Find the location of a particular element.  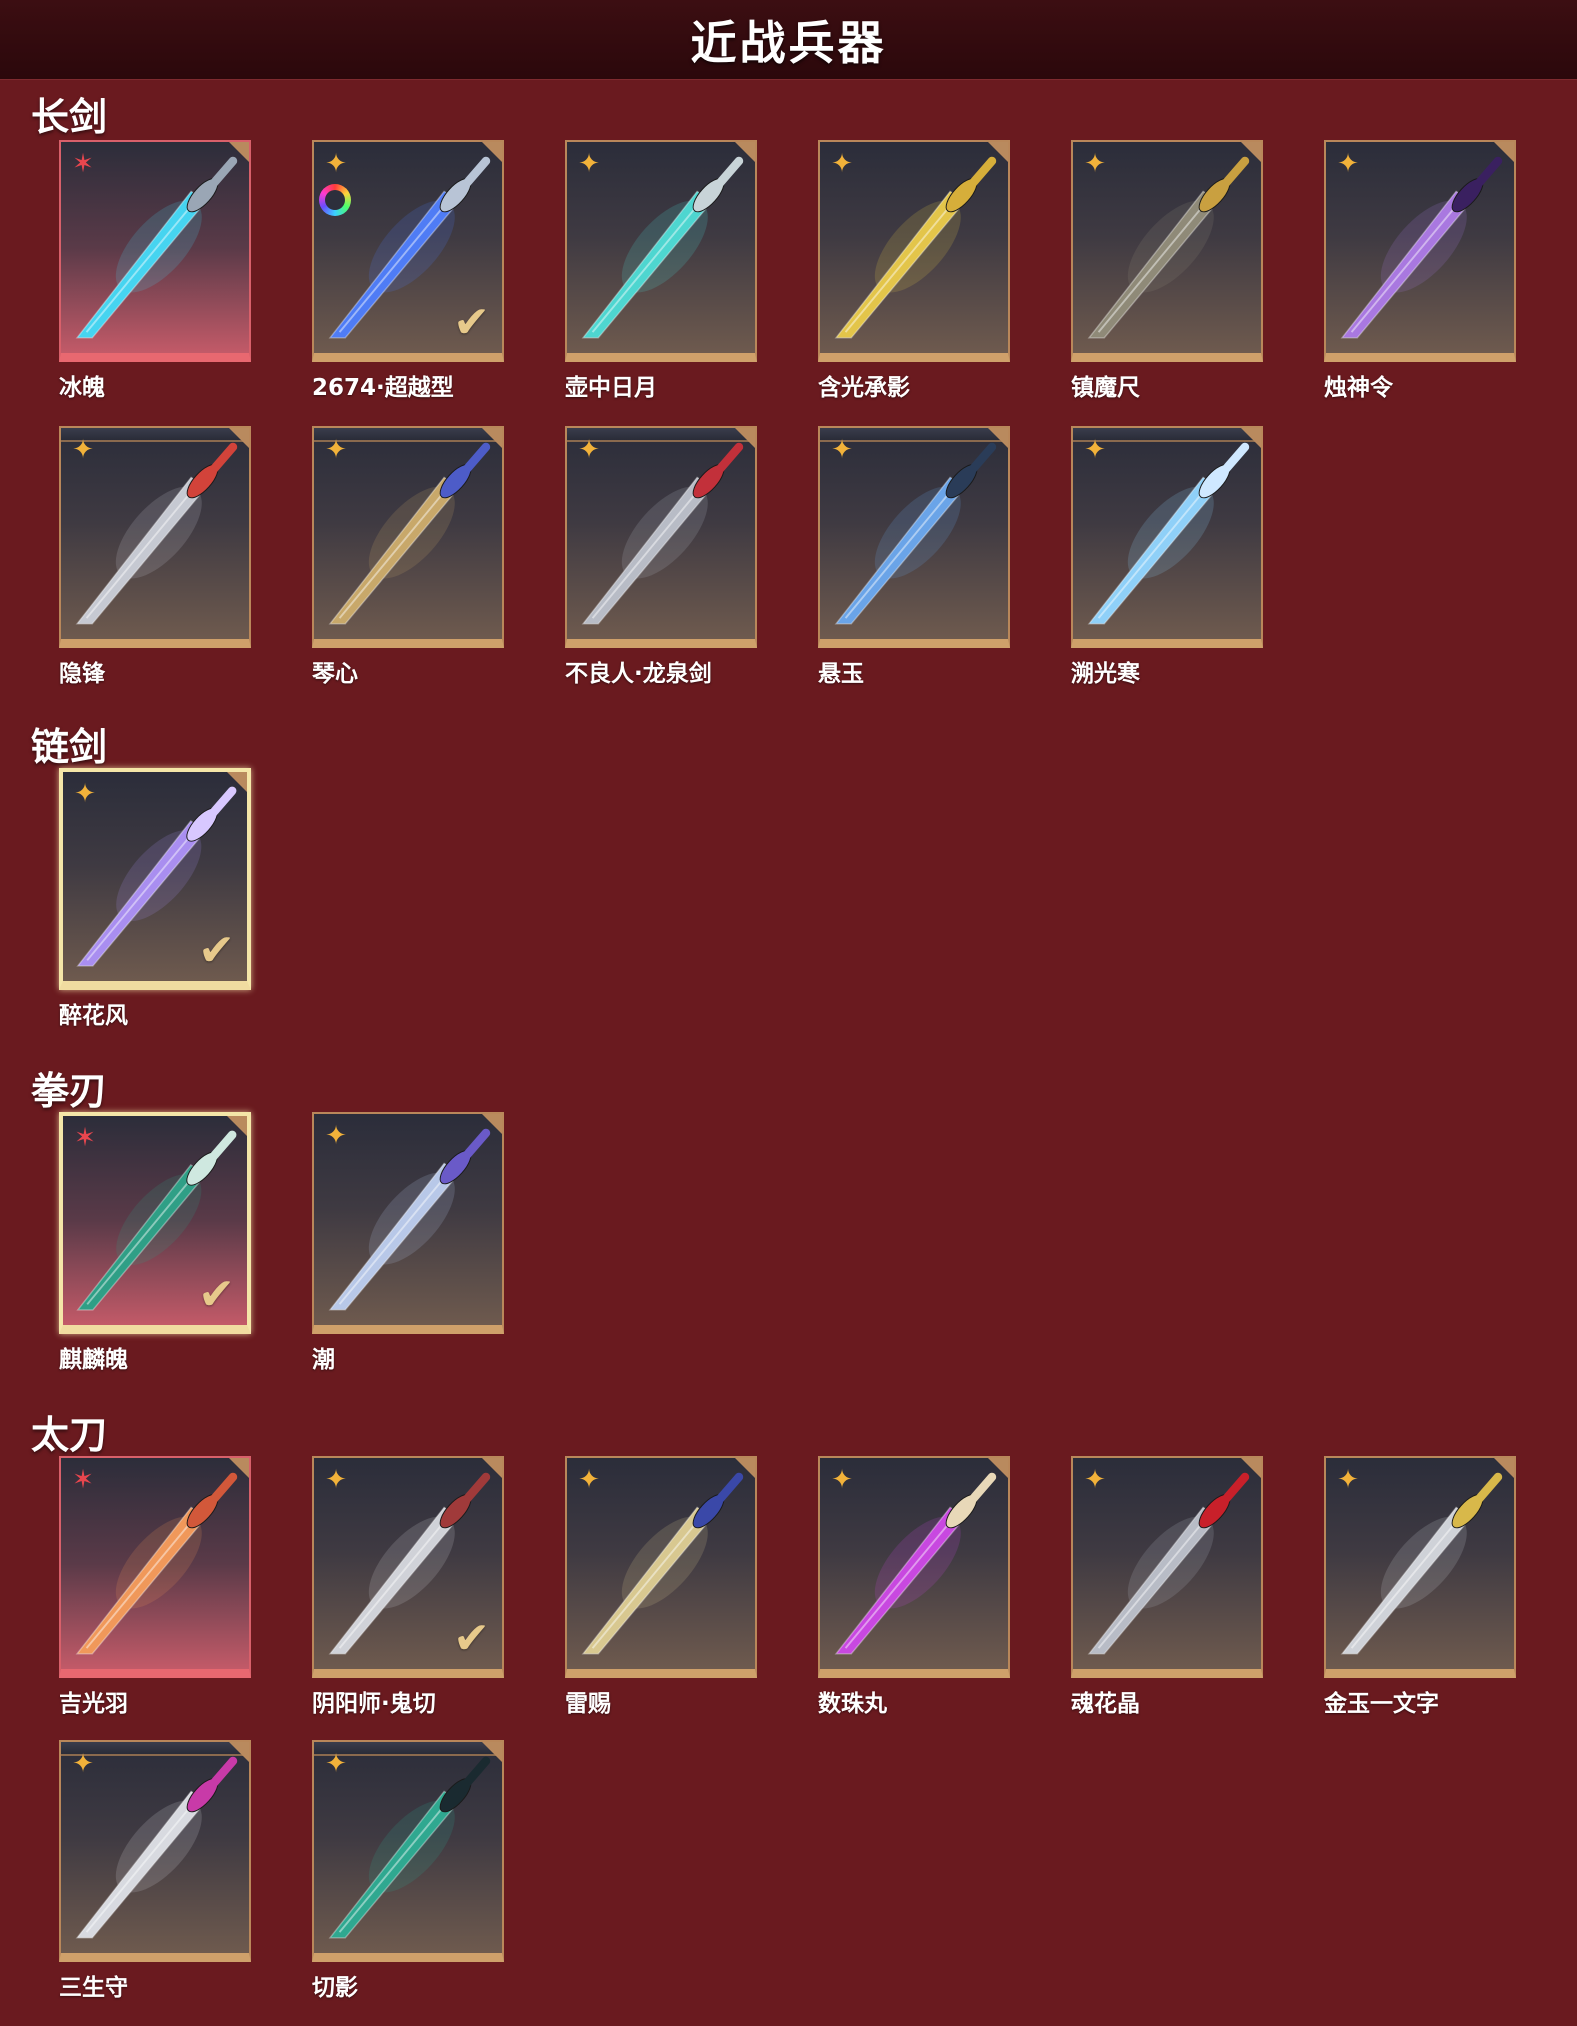

weapon-name: 雷赐 is located at coordinates (588, 1704).